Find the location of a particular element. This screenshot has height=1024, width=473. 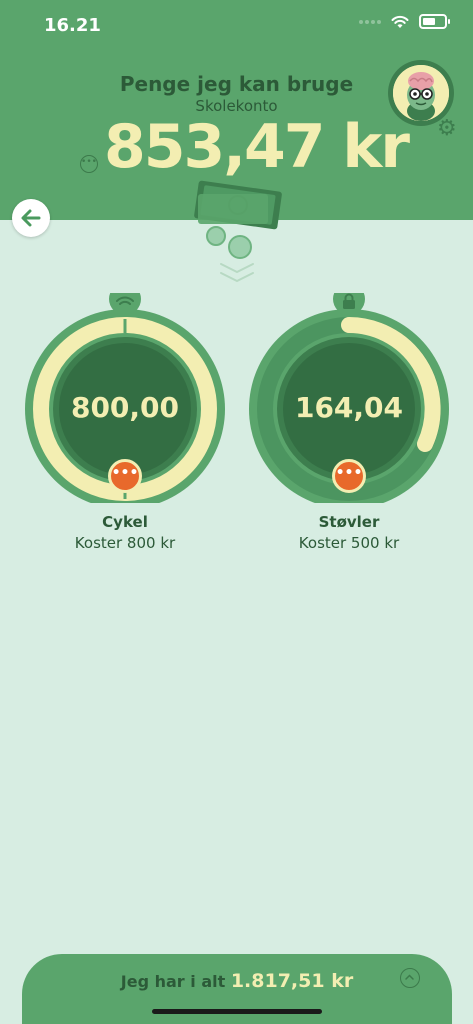

back-button is located at coordinates (31, 218).